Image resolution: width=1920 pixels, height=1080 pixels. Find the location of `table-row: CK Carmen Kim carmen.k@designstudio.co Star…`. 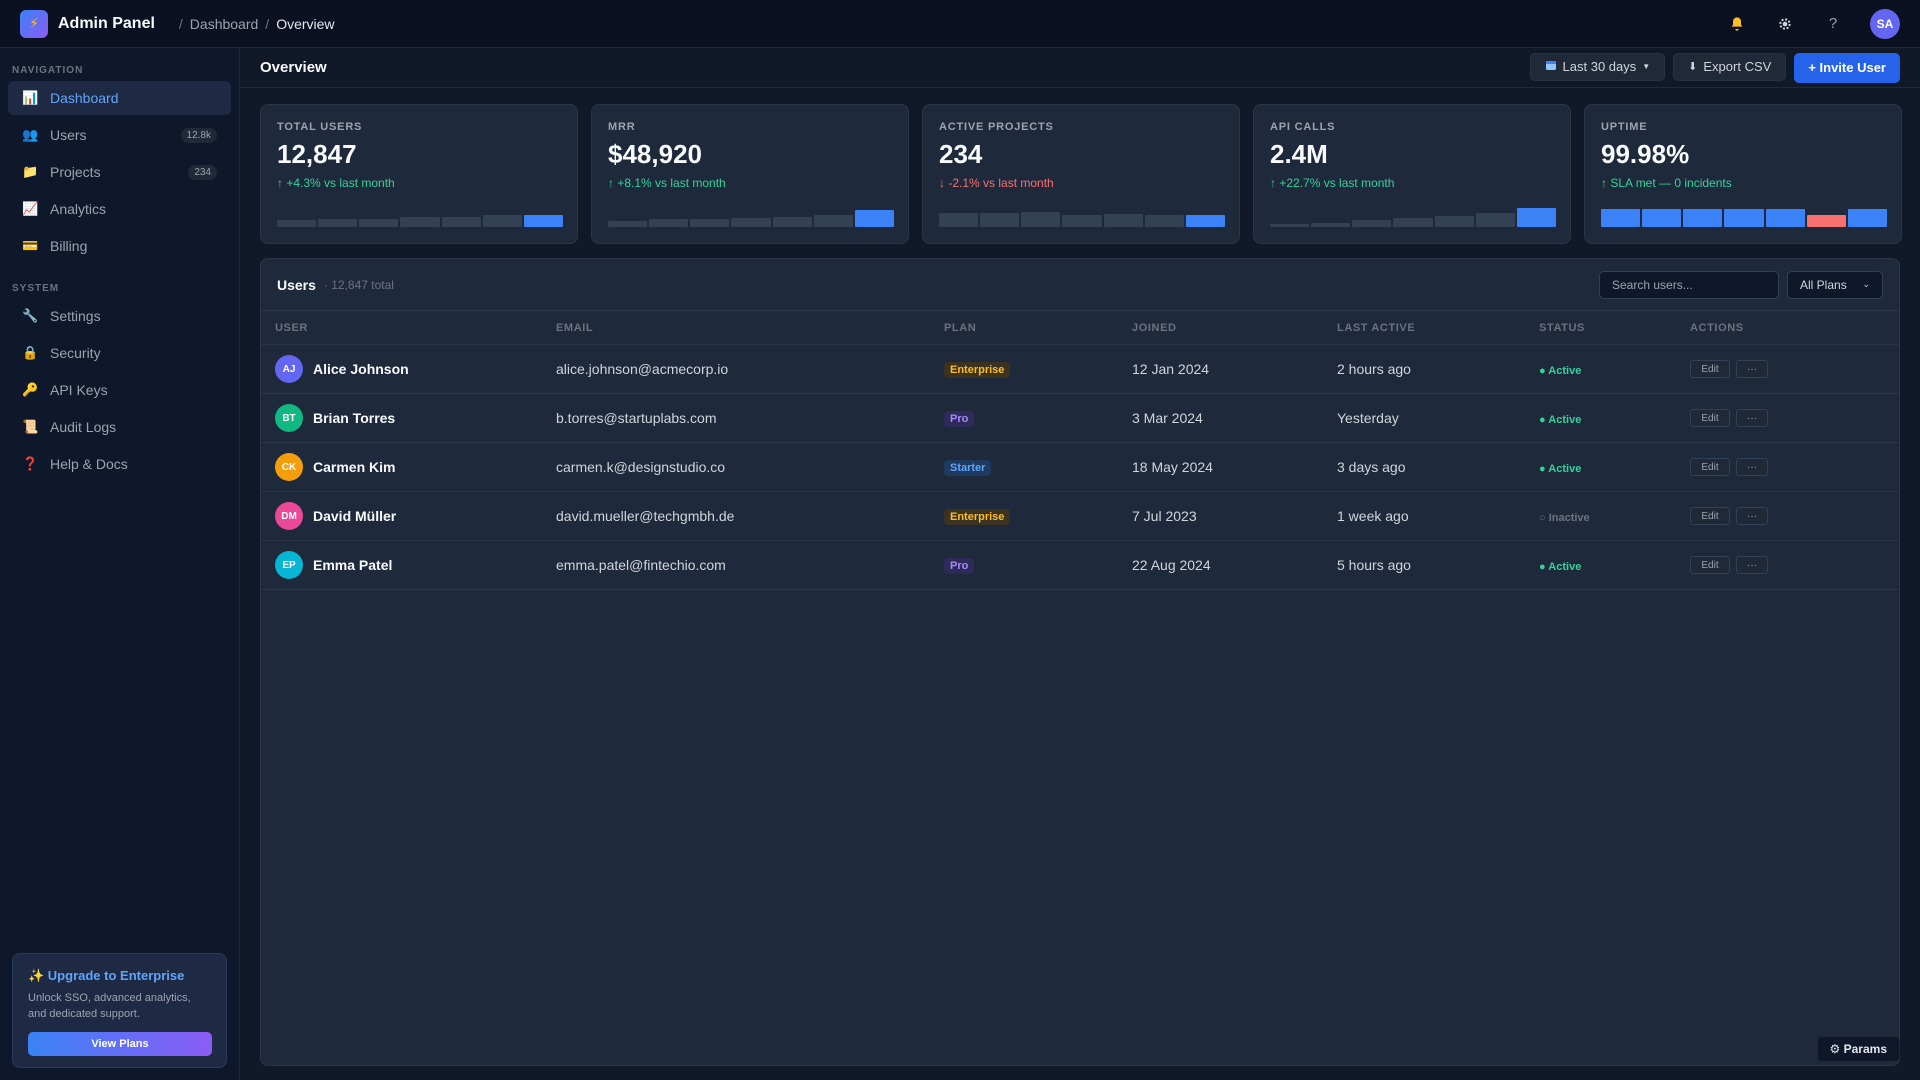

table-row: CK Carmen Kim carmen.k@designstudio.co Star… is located at coordinates (1080, 467).